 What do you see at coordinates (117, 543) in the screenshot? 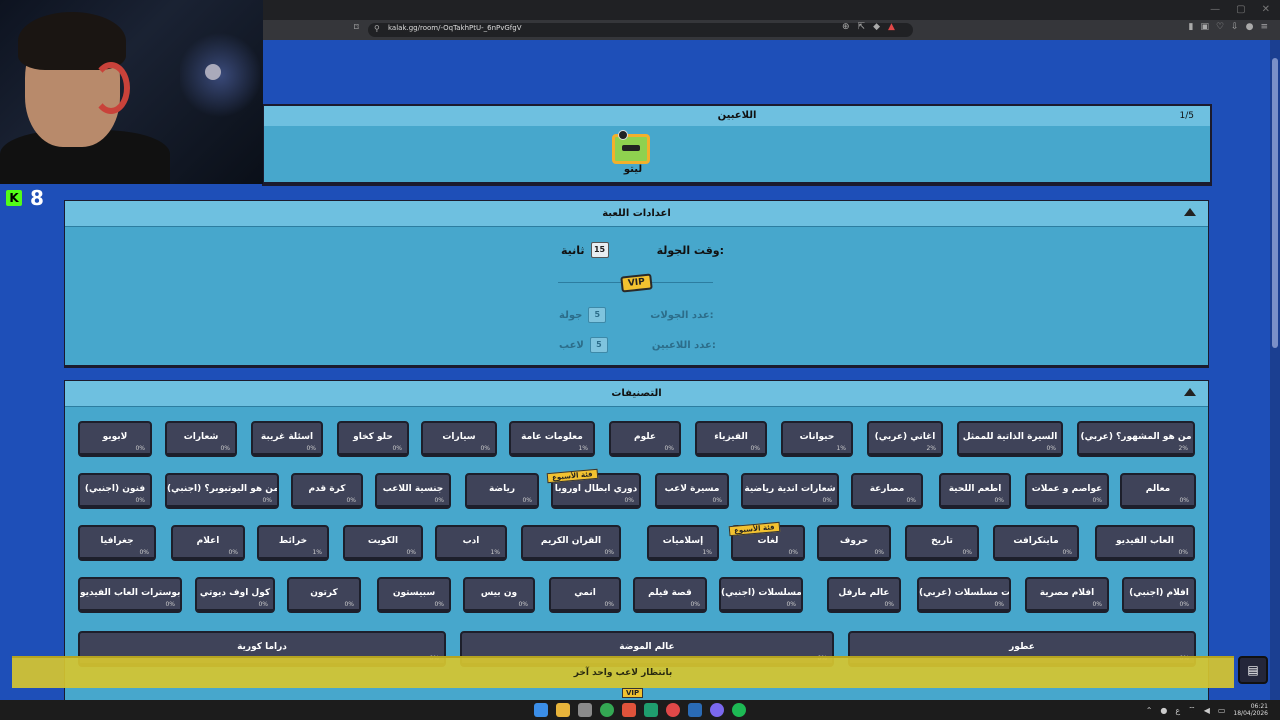
I see `category-button: جغرافيا 0%` at bounding box center [117, 543].